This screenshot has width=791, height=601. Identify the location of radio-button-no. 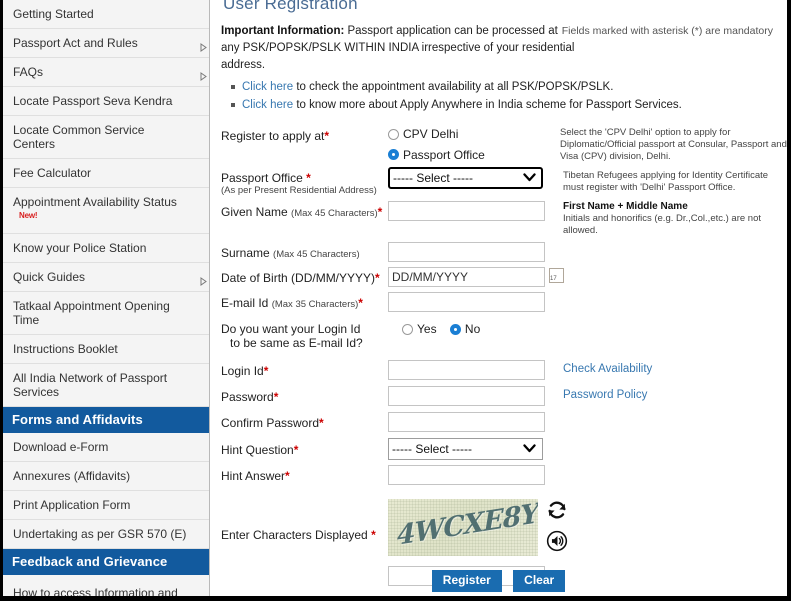
(455, 329).